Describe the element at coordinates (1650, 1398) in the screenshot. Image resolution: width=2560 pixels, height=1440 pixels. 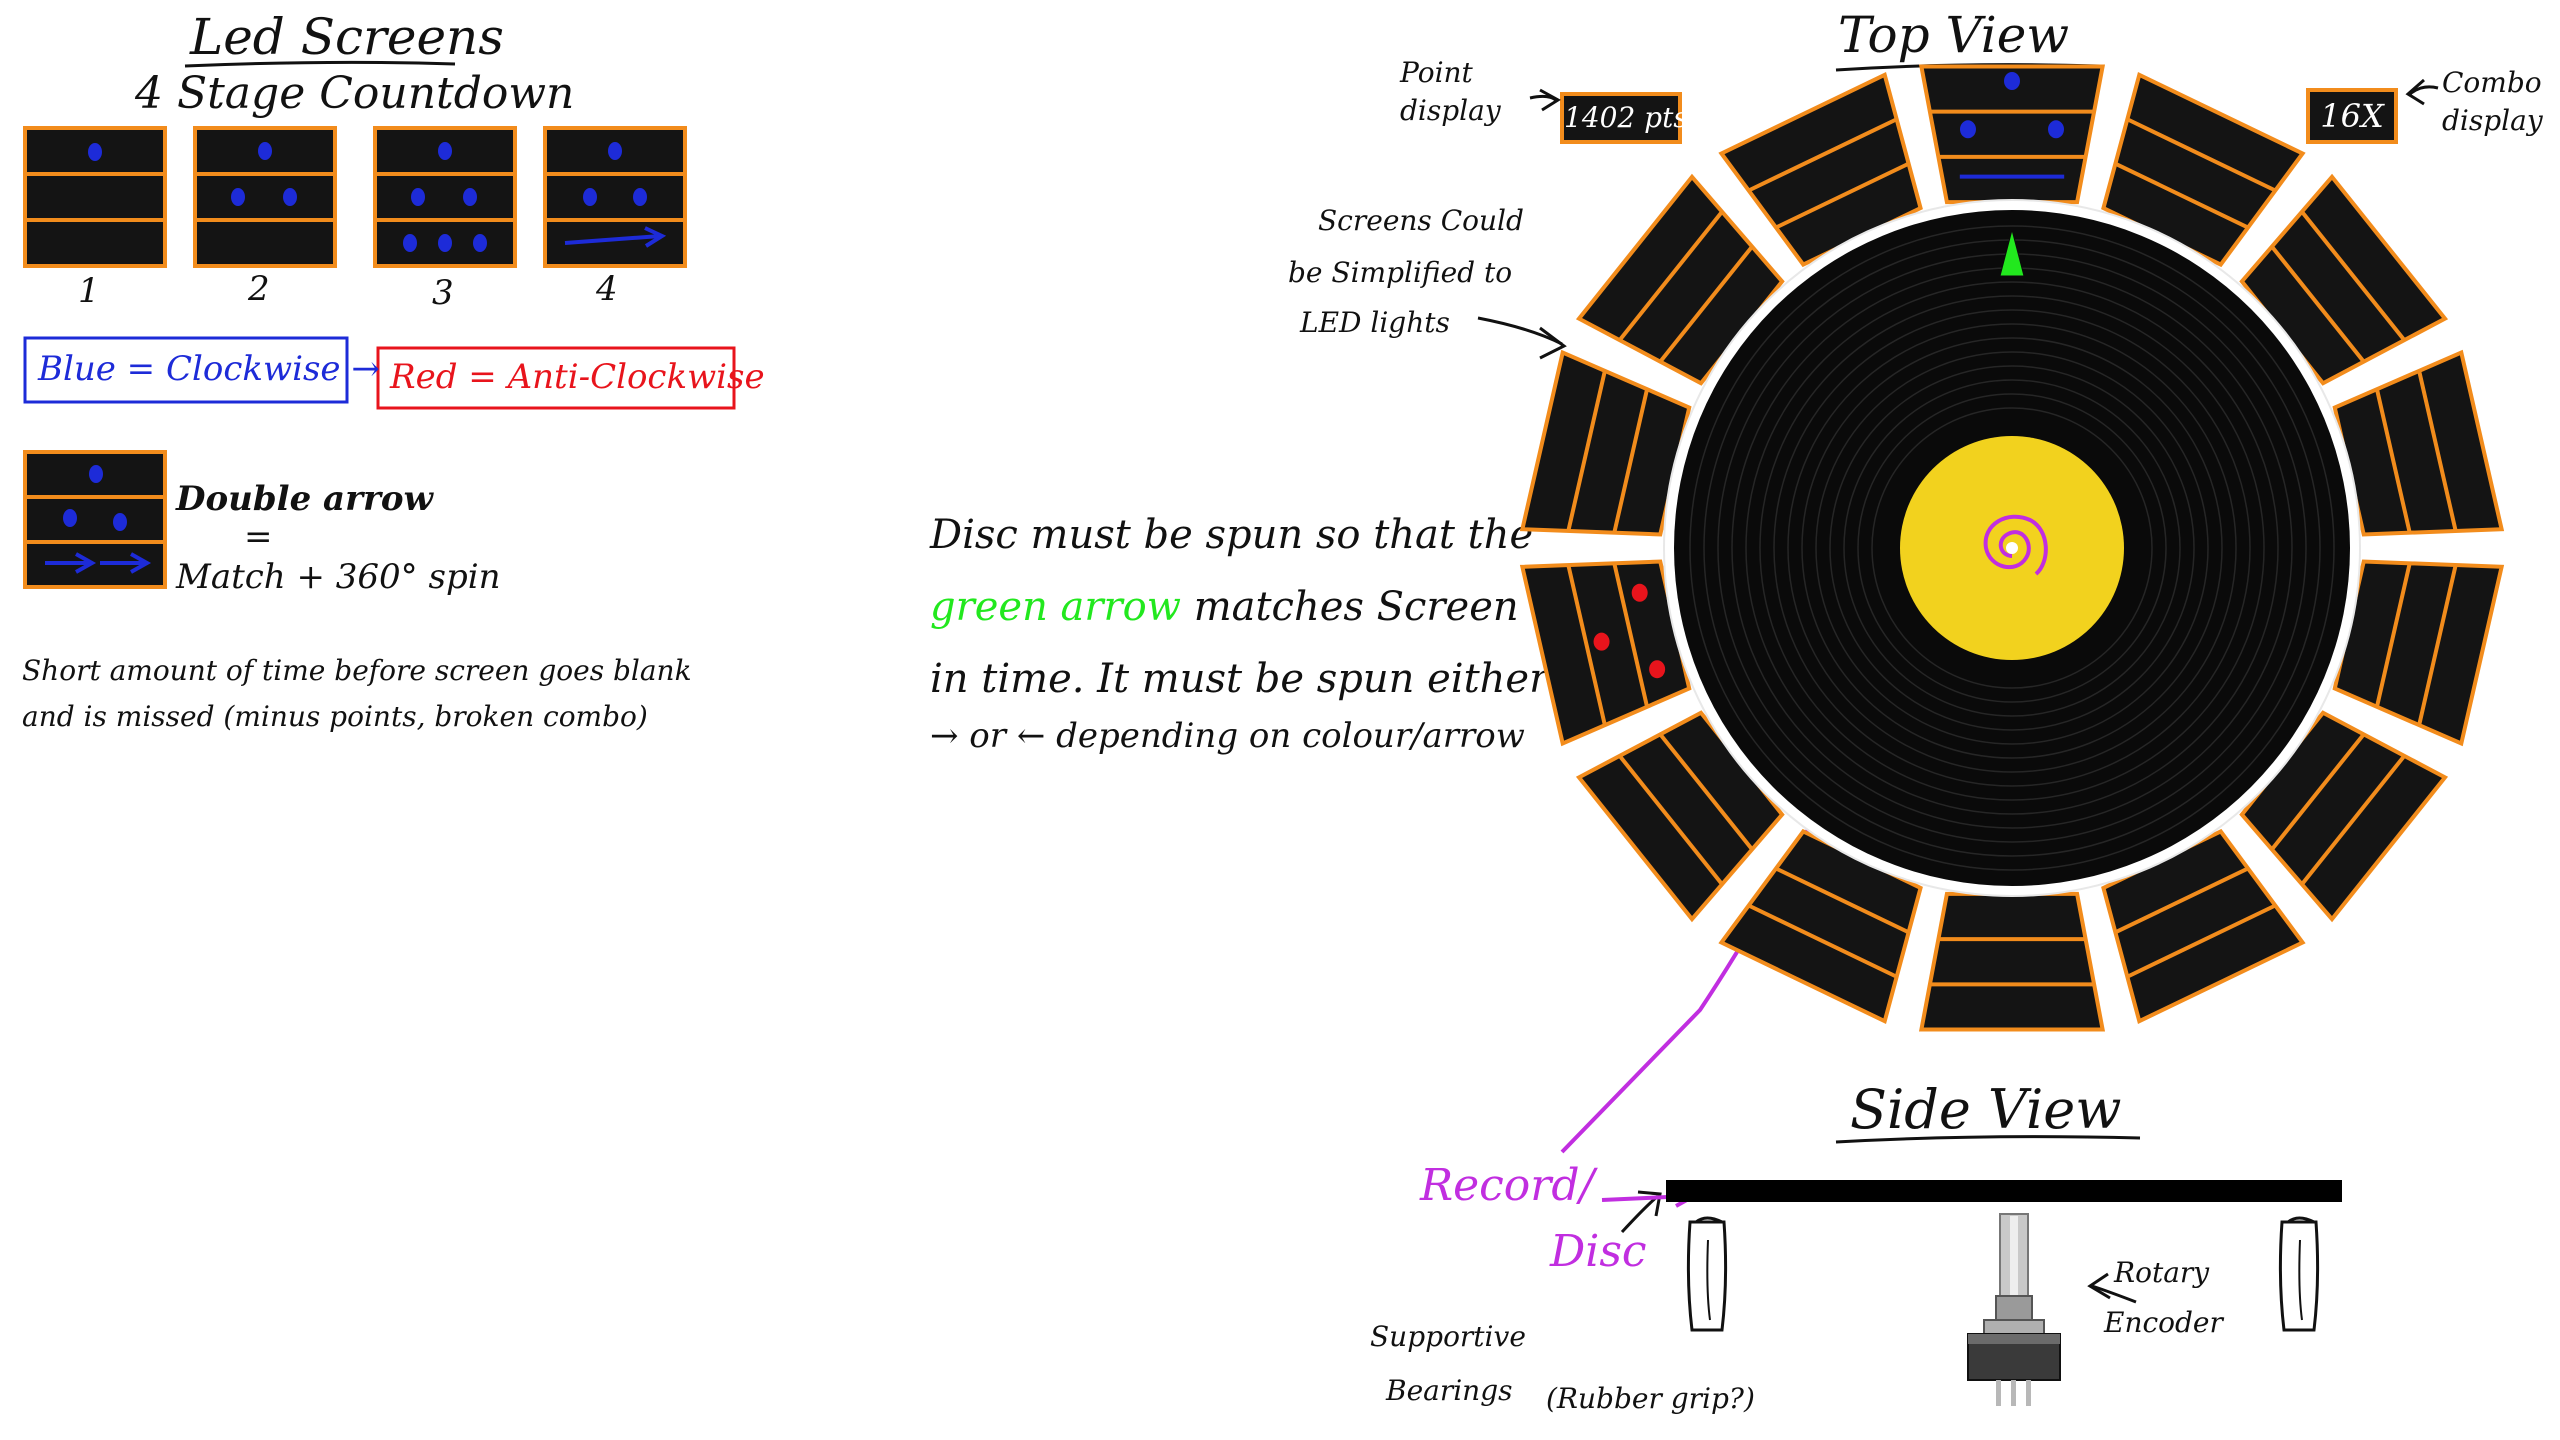
I see `rubber-grip-note: (Rubber grip?)` at that location.